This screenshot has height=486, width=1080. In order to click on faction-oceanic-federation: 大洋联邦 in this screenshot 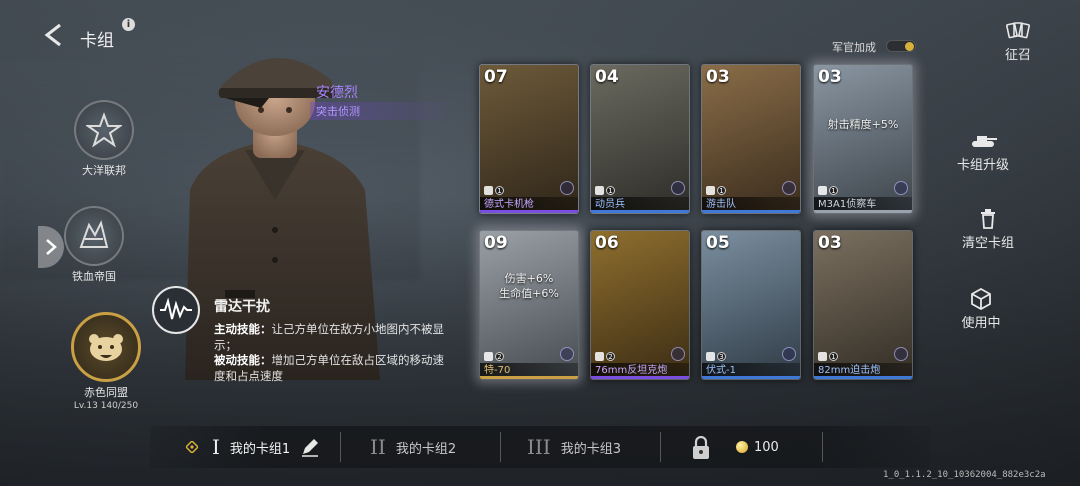, I will do `click(104, 139)`.